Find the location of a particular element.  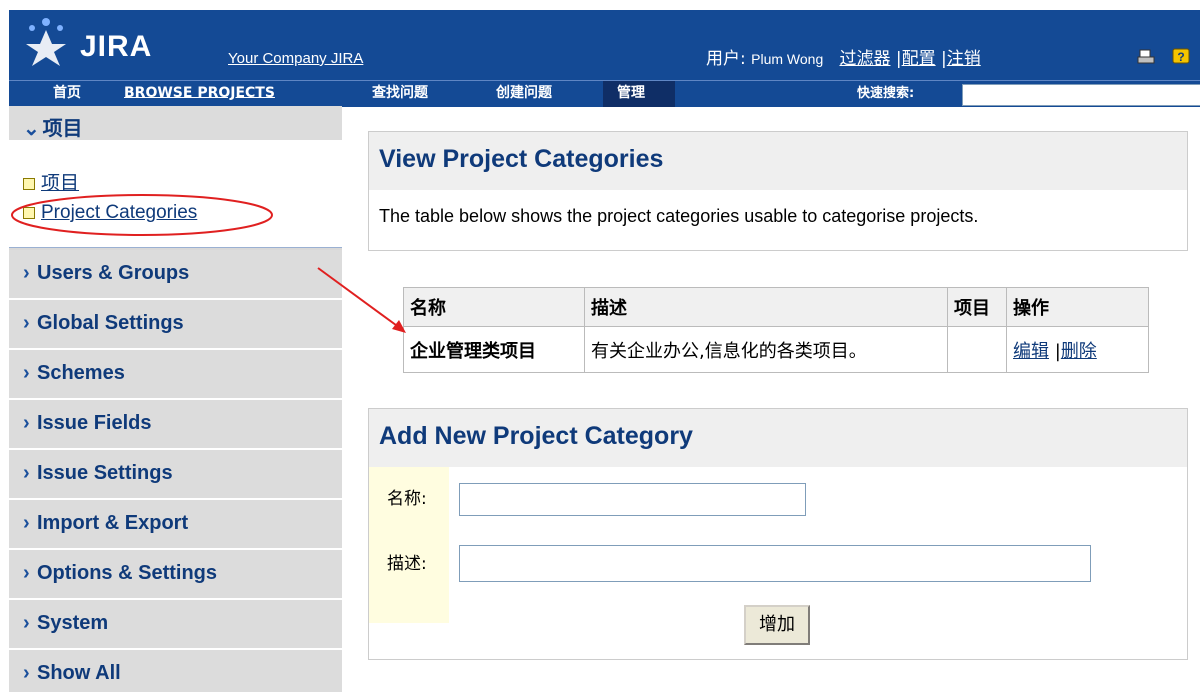

logout-link: 注销 is located at coordinates (964, 59).